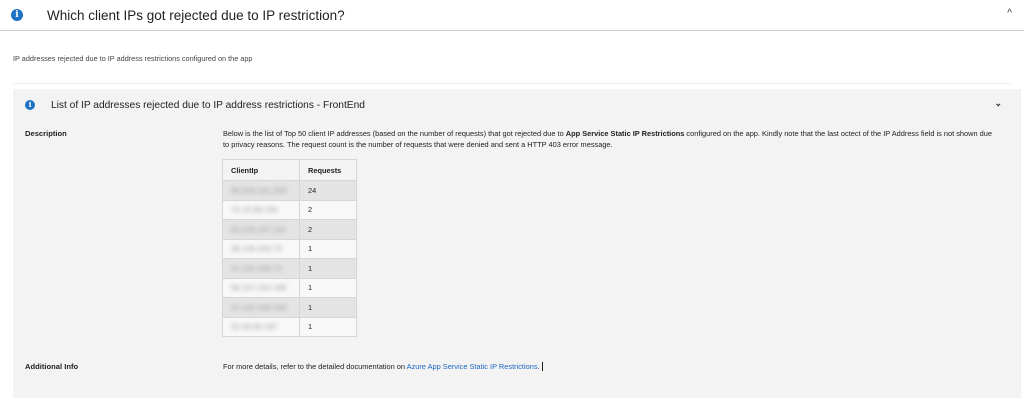 Image resolution: width=1024 pixels, height=402 pixels. Describe the element at coordinates (289, 229) in the screenshot. I see `table-row: 52.225.107.131 2` at that location.